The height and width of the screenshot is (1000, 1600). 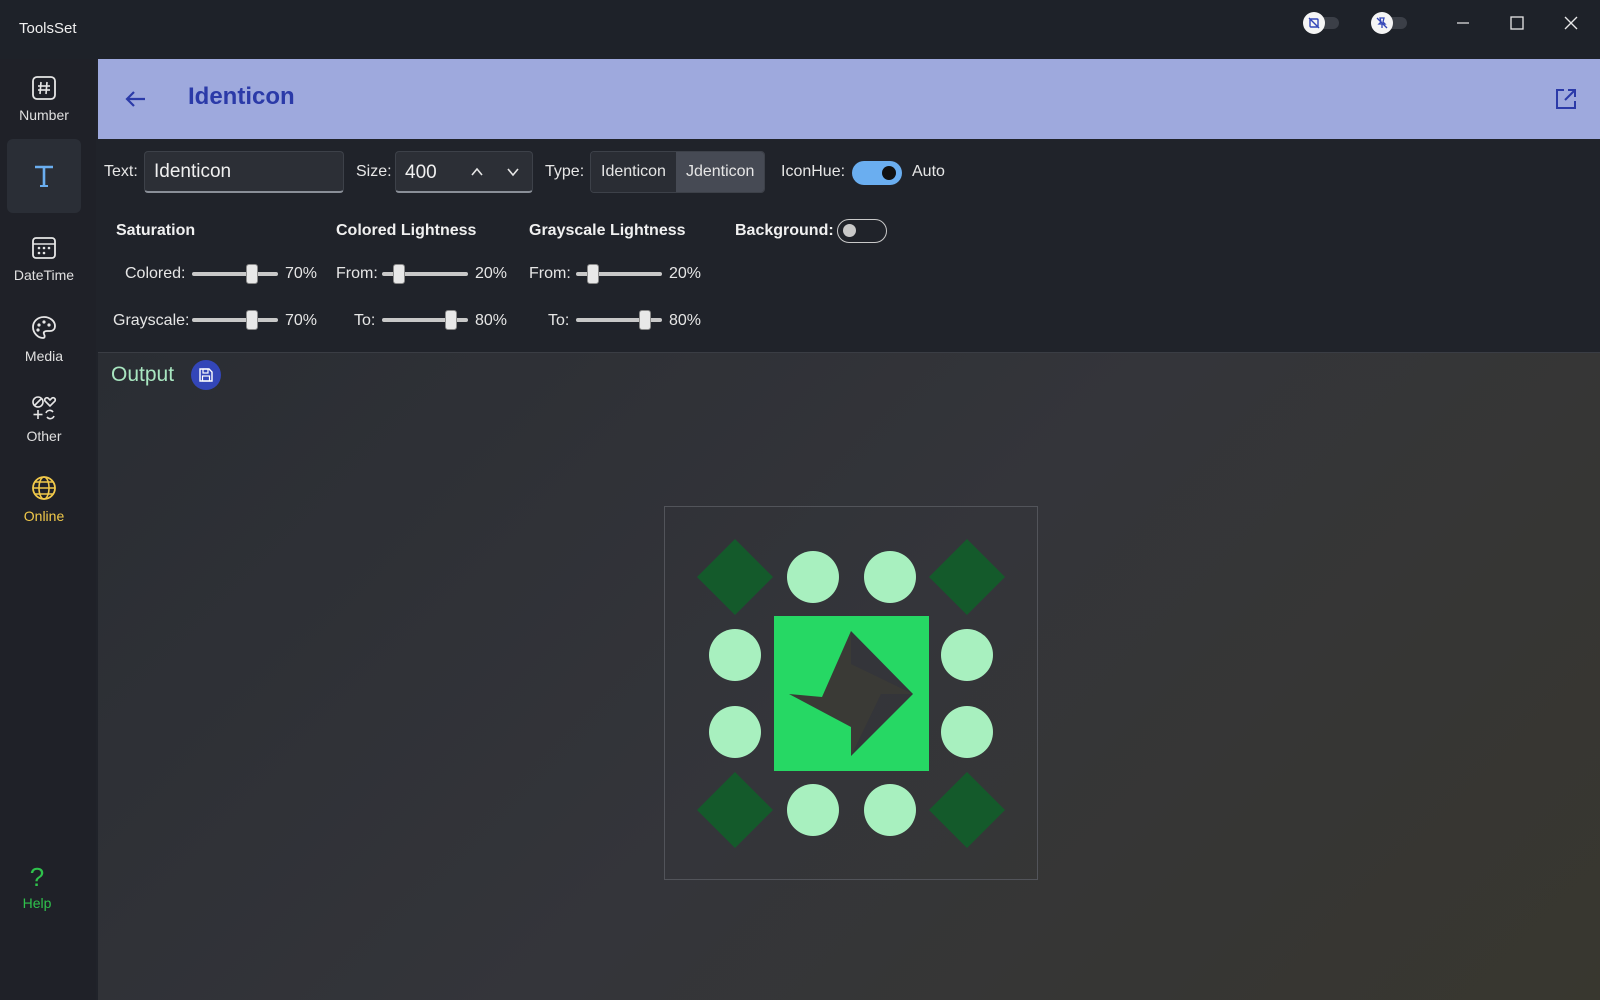 I want to click on sidebar-item-label: Media, so click(x=44, y=356).